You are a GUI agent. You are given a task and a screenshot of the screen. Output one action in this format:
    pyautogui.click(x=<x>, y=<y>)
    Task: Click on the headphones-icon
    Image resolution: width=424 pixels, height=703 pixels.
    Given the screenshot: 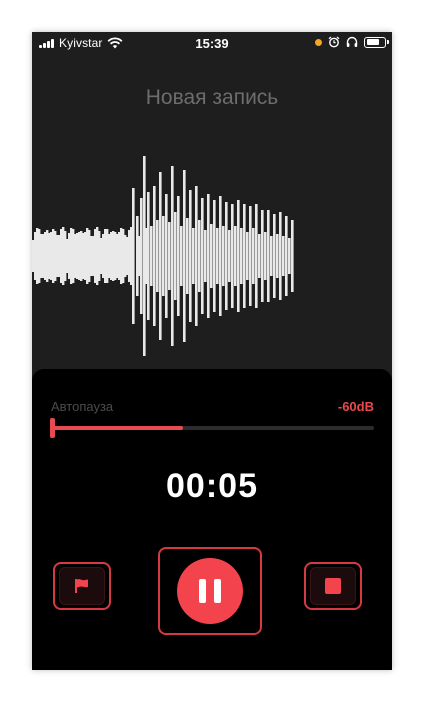 What is the action you would take?
    pyautogui.click(x=352, y=41)
    